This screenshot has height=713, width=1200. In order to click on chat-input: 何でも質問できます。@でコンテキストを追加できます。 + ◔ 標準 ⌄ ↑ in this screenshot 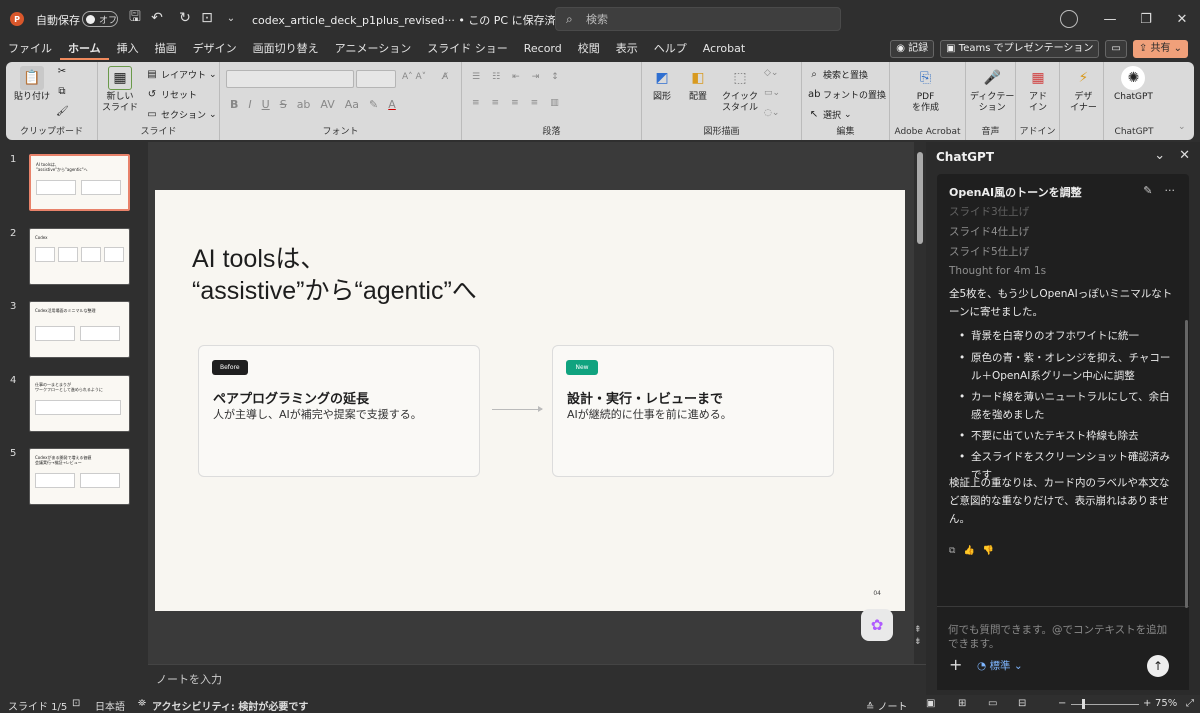, I will do `click(1063, 648)`.